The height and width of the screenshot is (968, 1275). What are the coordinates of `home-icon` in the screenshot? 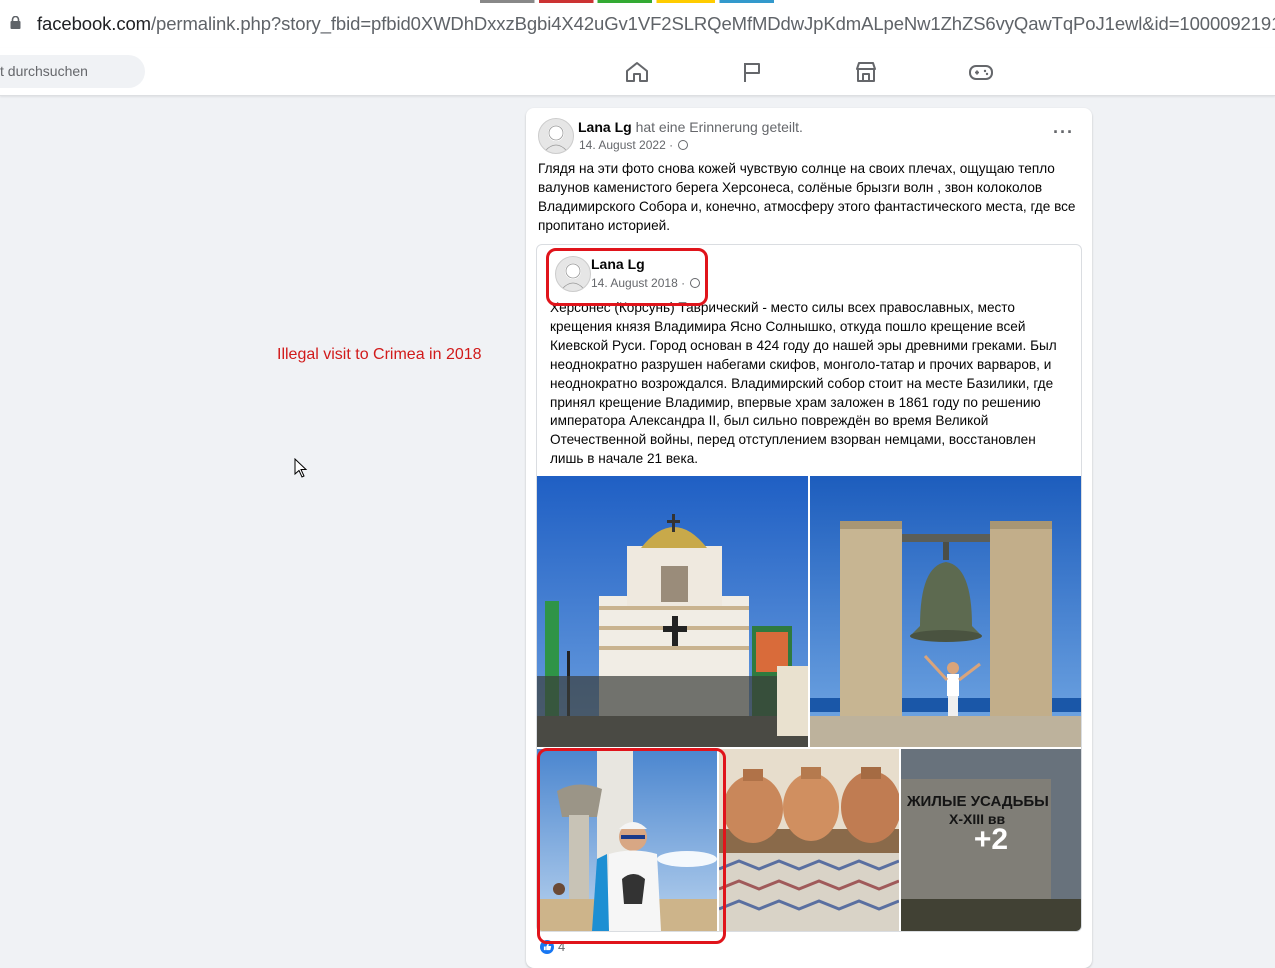 It's located at (637, 72).